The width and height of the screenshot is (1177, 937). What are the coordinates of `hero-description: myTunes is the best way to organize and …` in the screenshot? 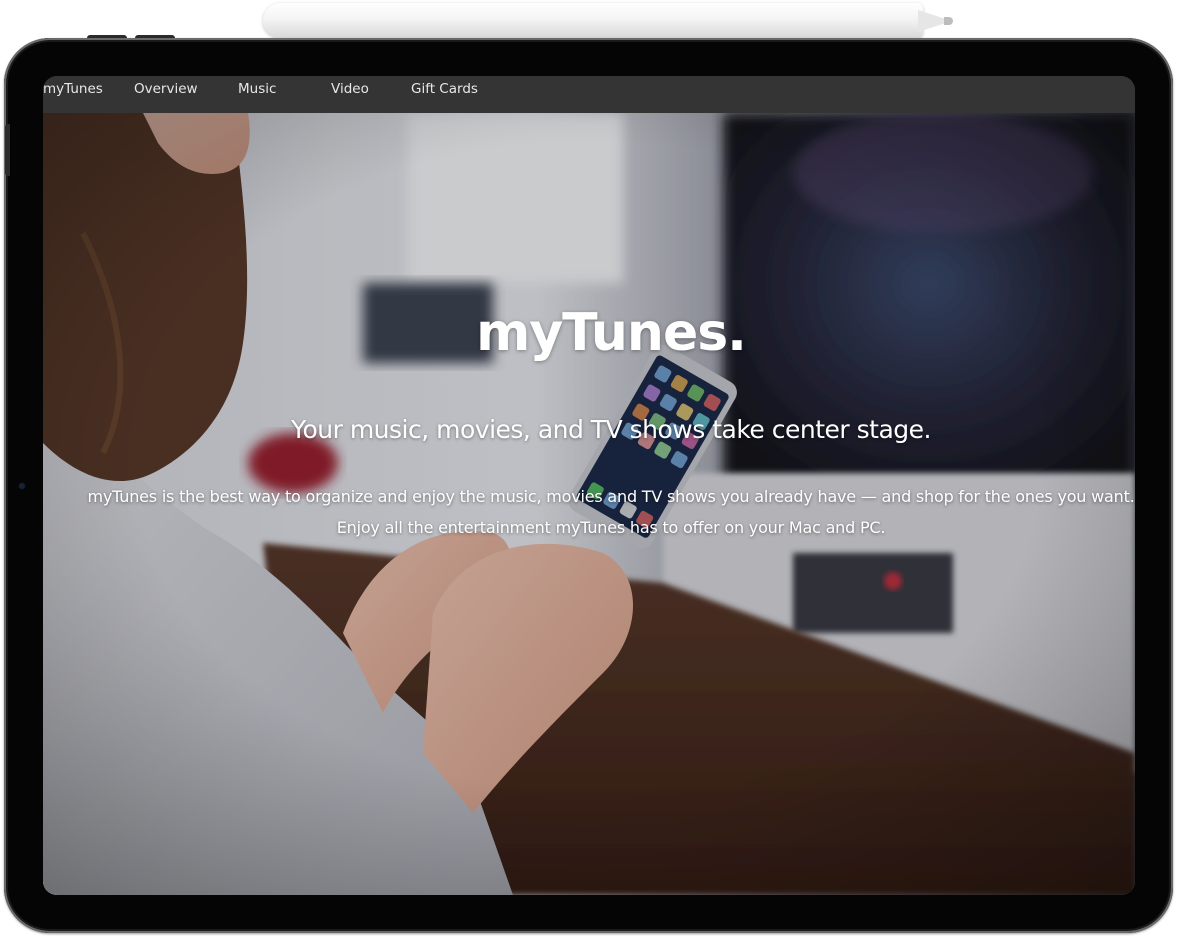 It's located at (611, 512).